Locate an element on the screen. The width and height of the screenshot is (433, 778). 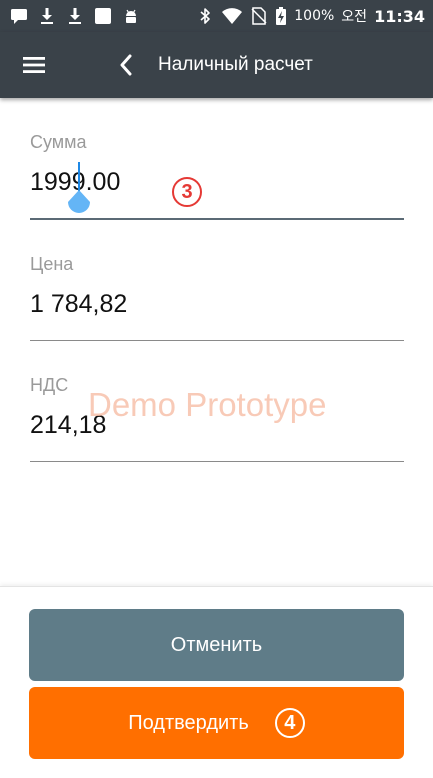
blank-square-icon is located at coordinates (103, 16).